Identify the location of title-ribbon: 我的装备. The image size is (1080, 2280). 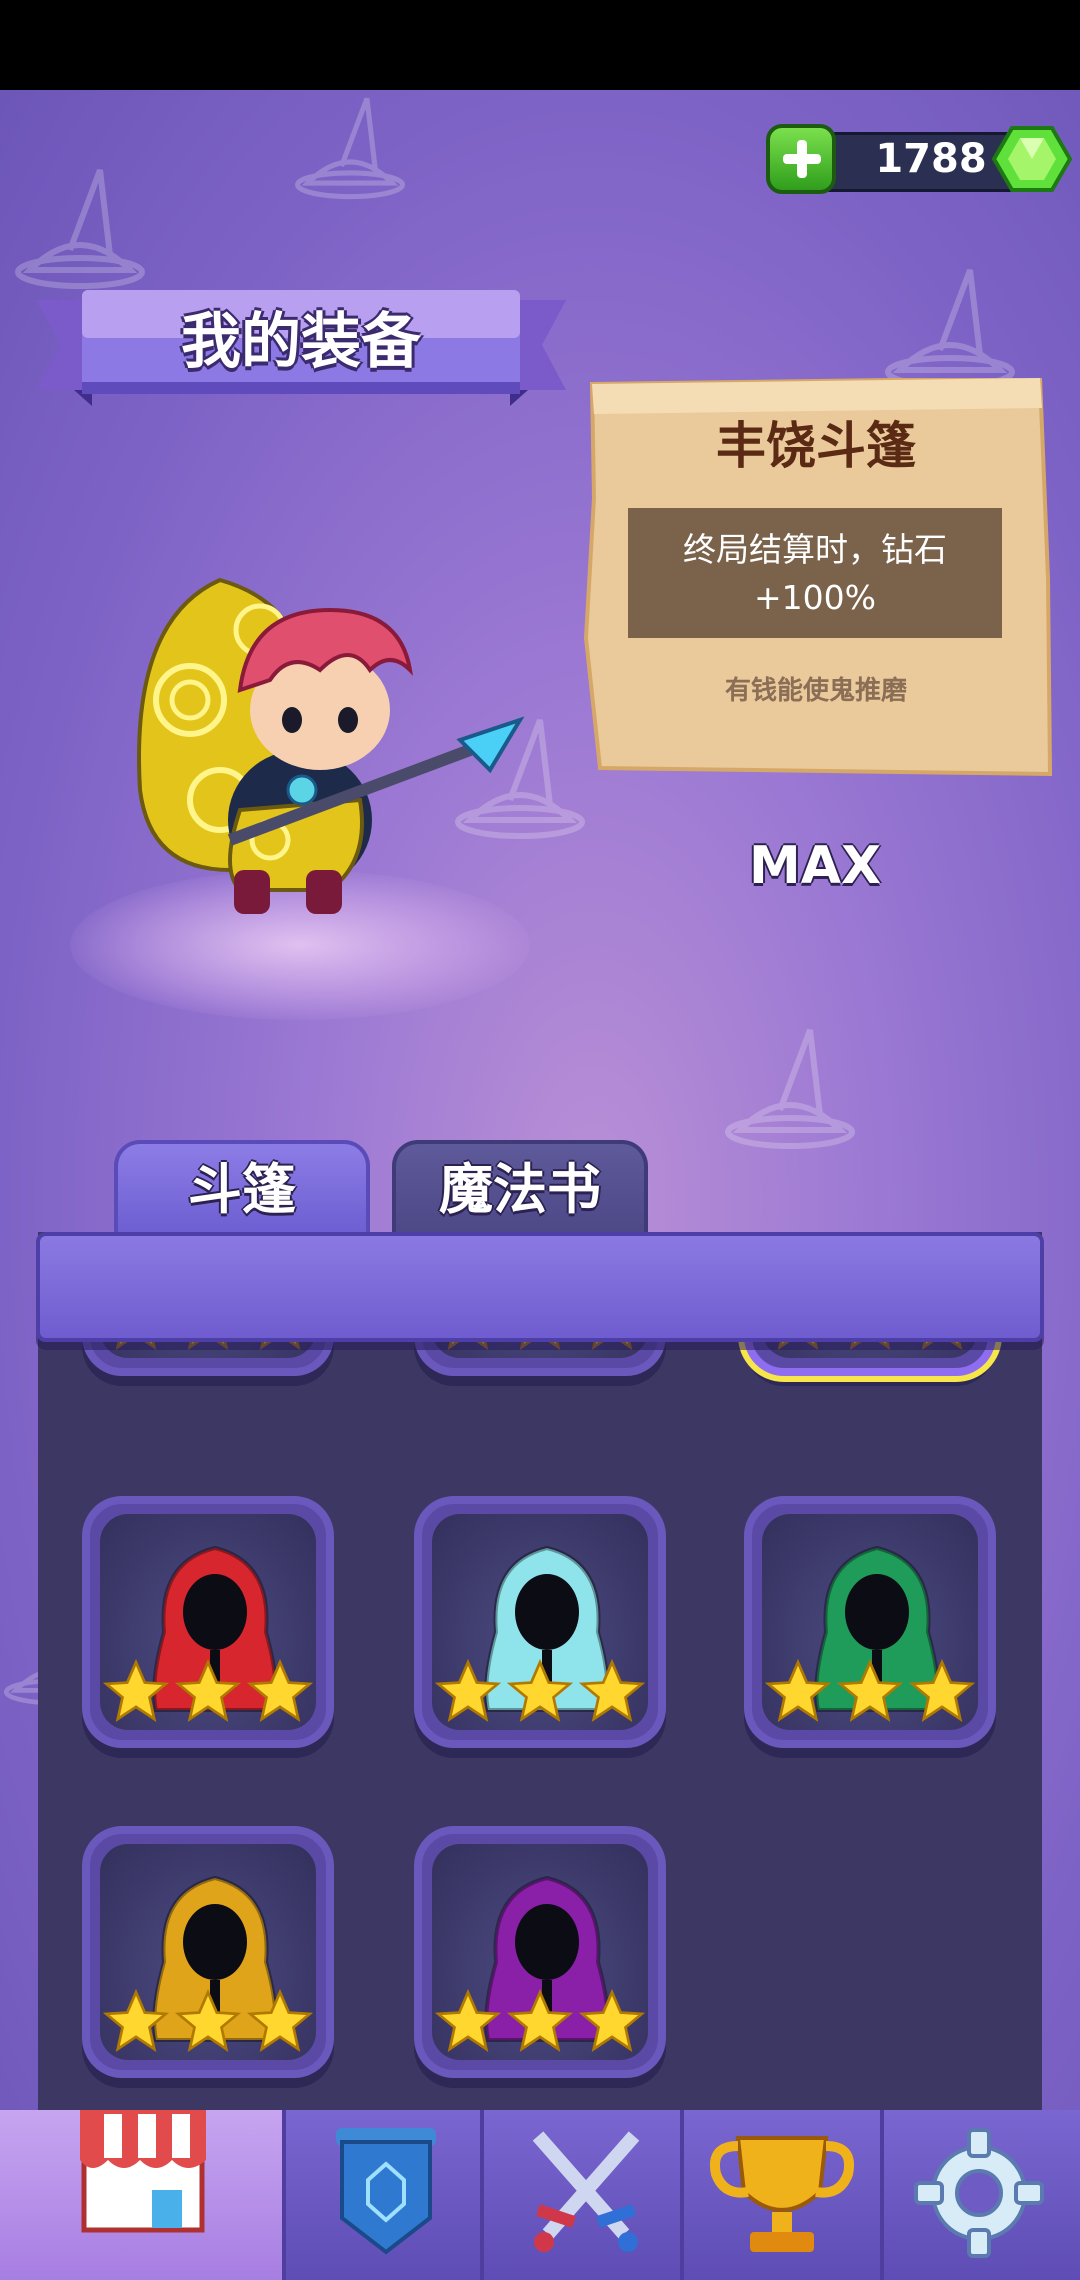
(301, 350).